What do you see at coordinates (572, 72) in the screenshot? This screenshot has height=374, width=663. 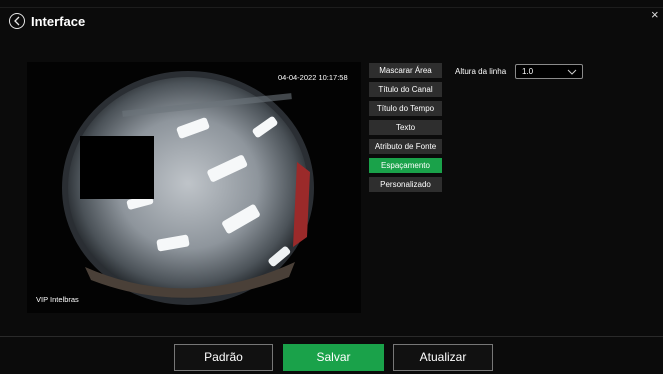 I see `chevron-down-icon` at bounding box center [572, 72].